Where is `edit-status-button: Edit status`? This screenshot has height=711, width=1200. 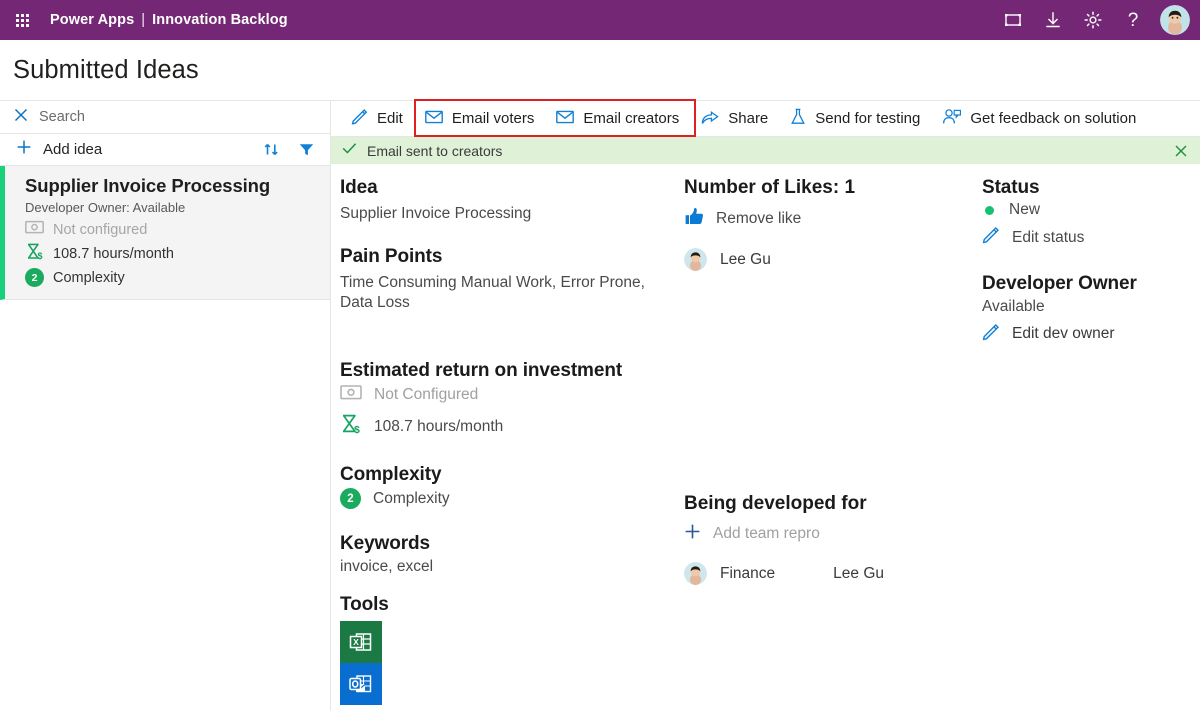 edit-status-button: Edit status is located at coordinates (1085, 237).